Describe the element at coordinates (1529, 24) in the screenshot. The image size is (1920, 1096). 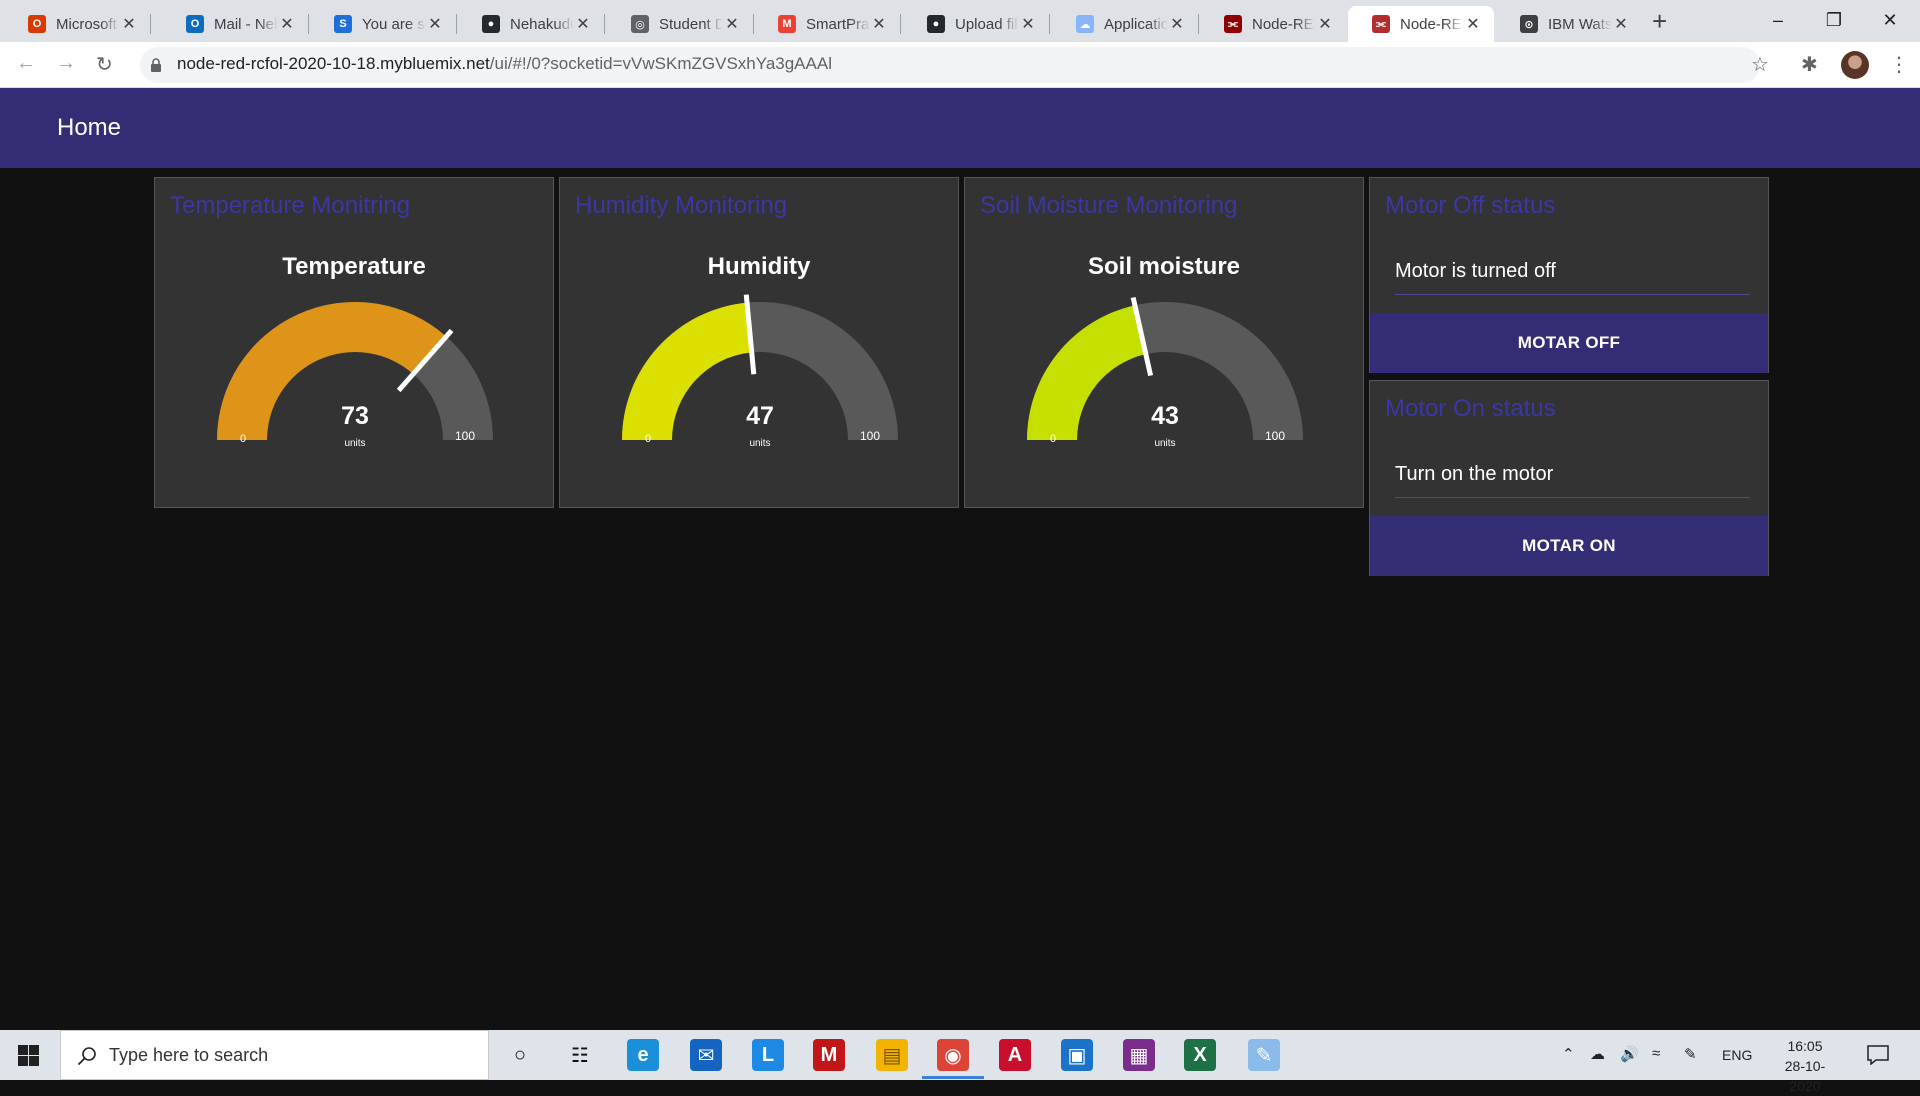
I see `watson-icon: ⊙` at that location.